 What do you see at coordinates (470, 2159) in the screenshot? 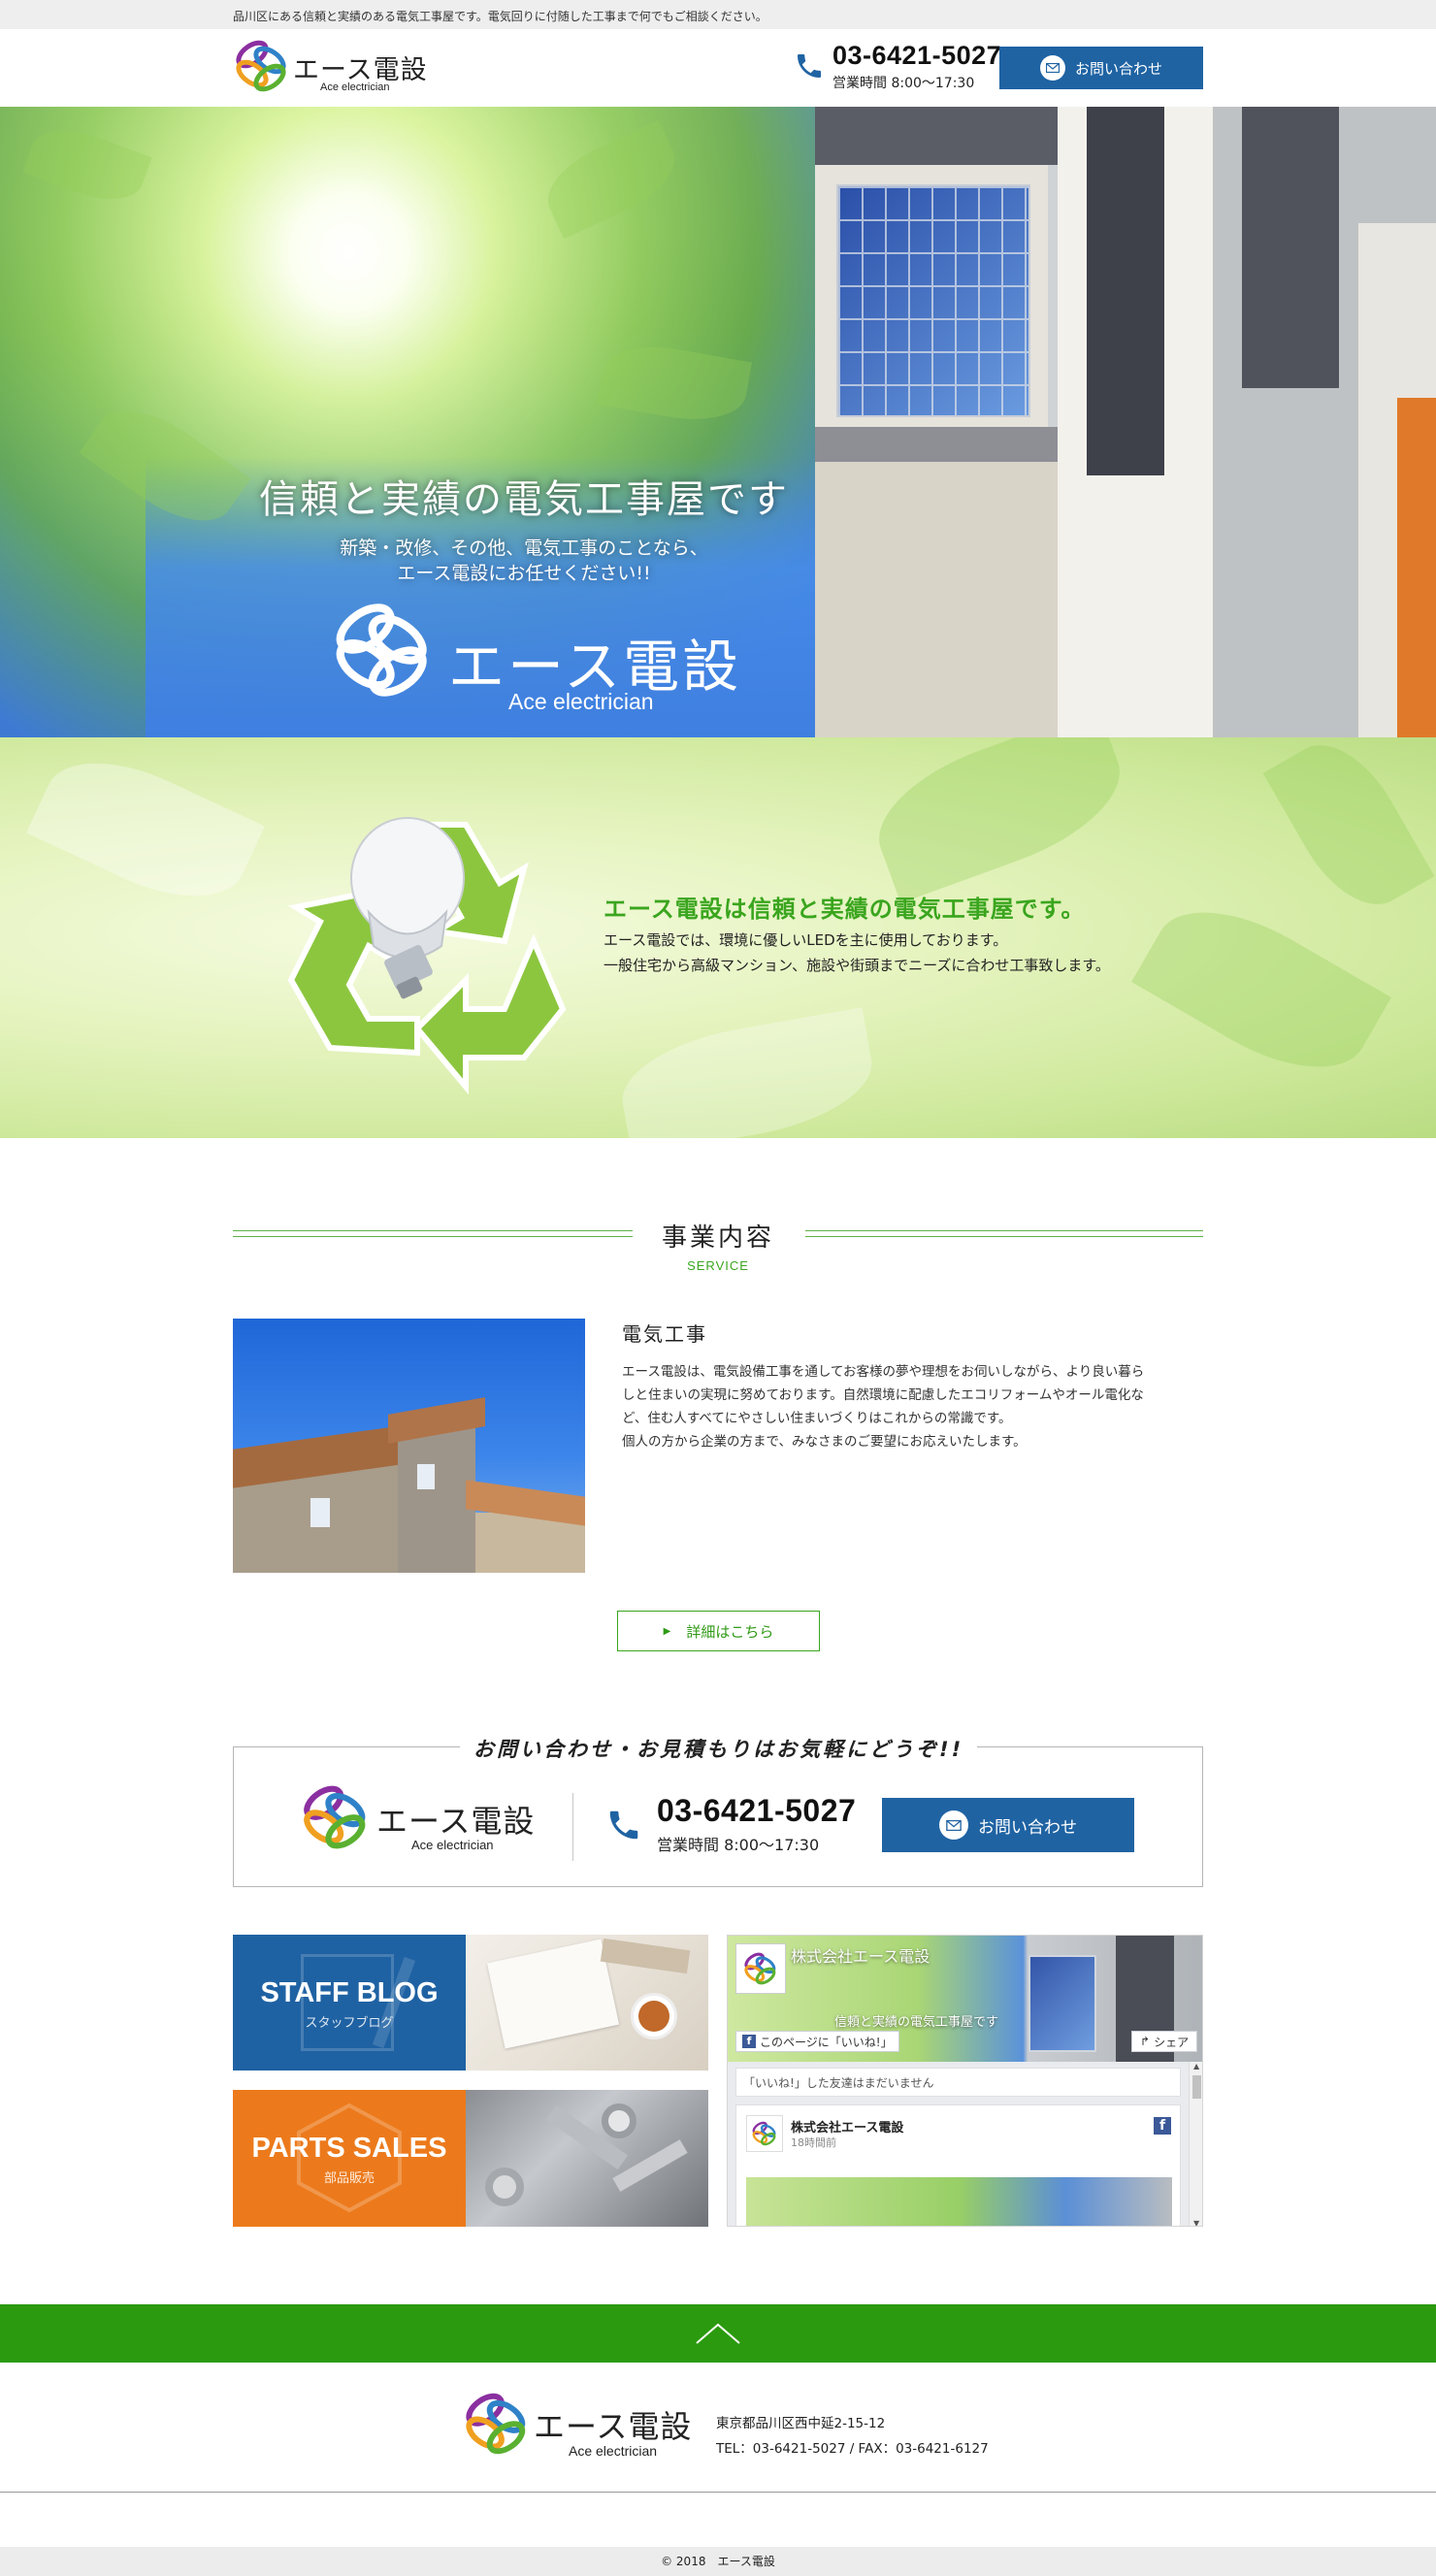
I see `parts-sales-banner: PARTS SALES 部品販売` at bounding box center [470, 2159].